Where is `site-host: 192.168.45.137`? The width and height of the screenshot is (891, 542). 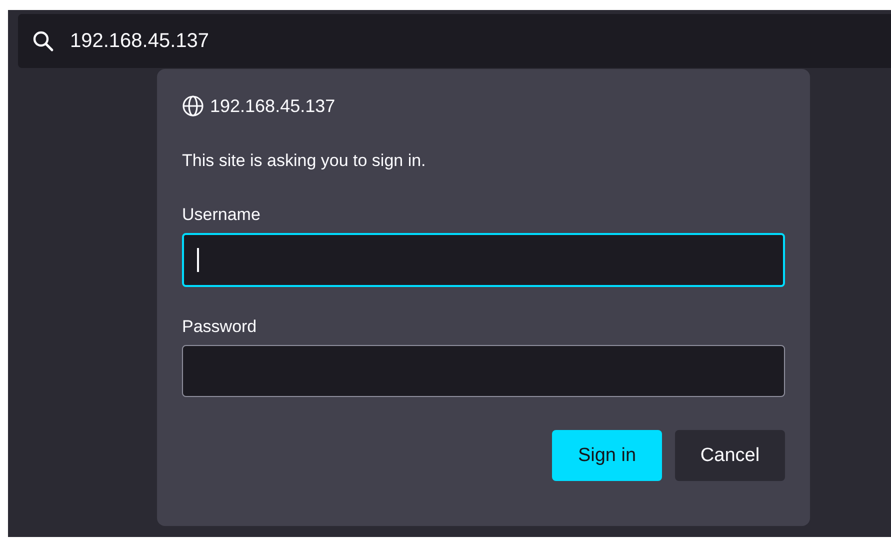 site-host: 192.168.45.137 is located at coordinates (273, 106).